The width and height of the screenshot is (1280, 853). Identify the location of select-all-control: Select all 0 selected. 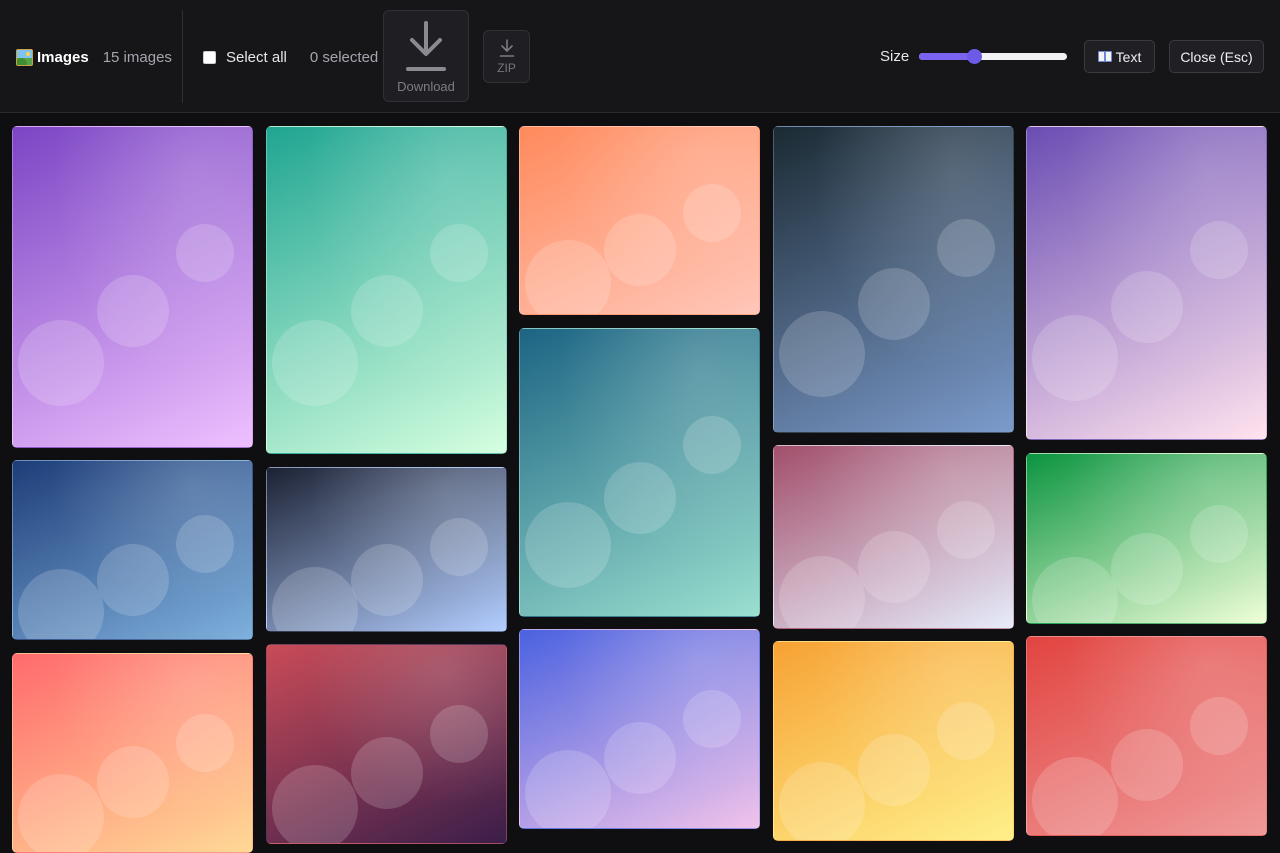
(290, 57).